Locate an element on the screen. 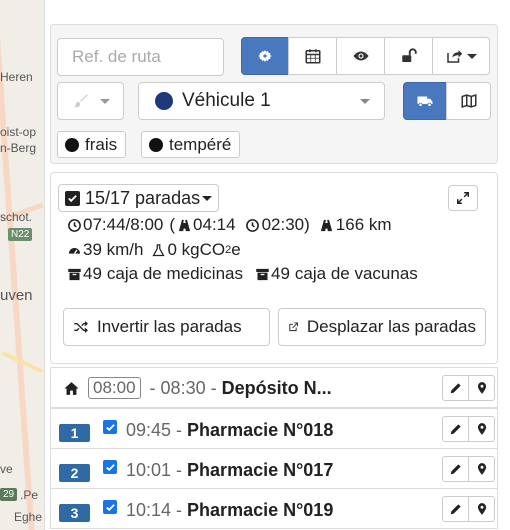  map-label: Heren is located at coordinates (16, 77).